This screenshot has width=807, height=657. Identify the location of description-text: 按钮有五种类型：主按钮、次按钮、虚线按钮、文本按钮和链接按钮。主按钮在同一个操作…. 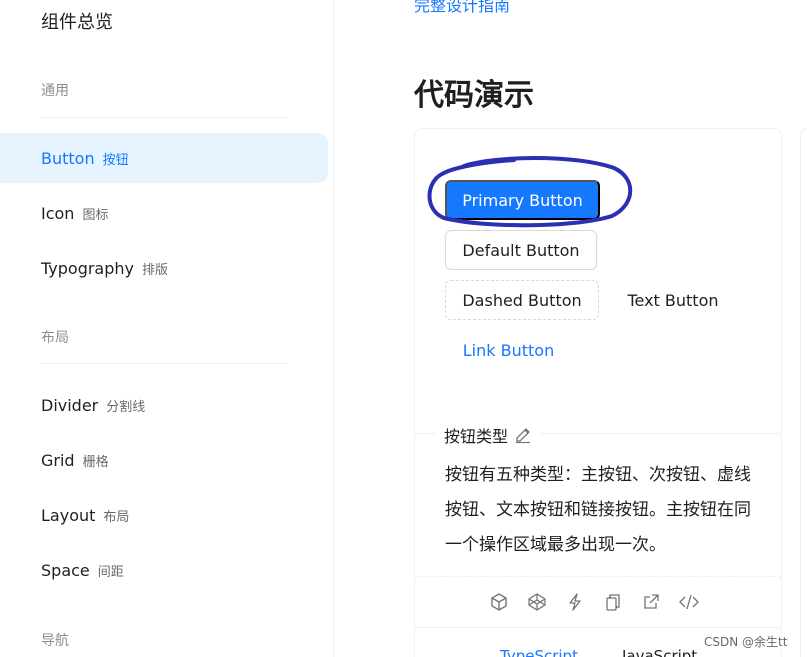
(598, 510).